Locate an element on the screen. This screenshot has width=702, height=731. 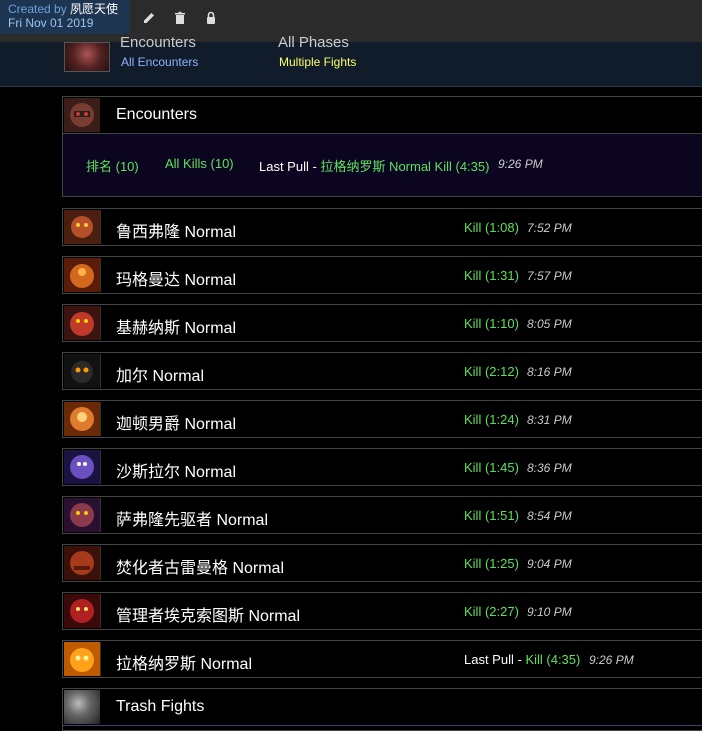
kill-time: 8:36 PM is located at coordinates (549, 468).